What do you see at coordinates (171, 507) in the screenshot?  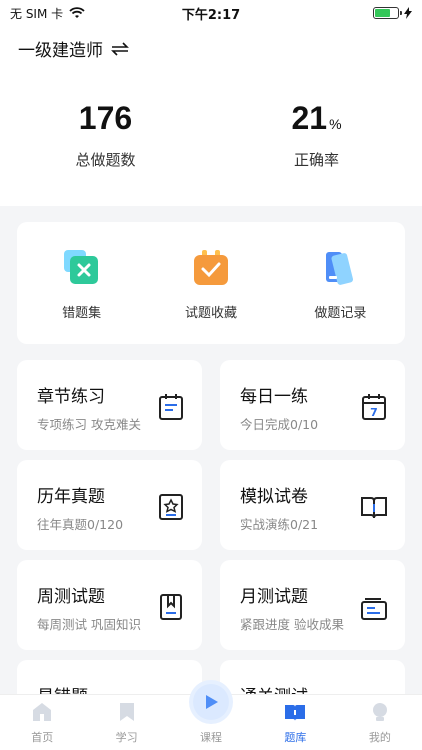 I see `star-badge-icon` at bounding box center [171, 507].